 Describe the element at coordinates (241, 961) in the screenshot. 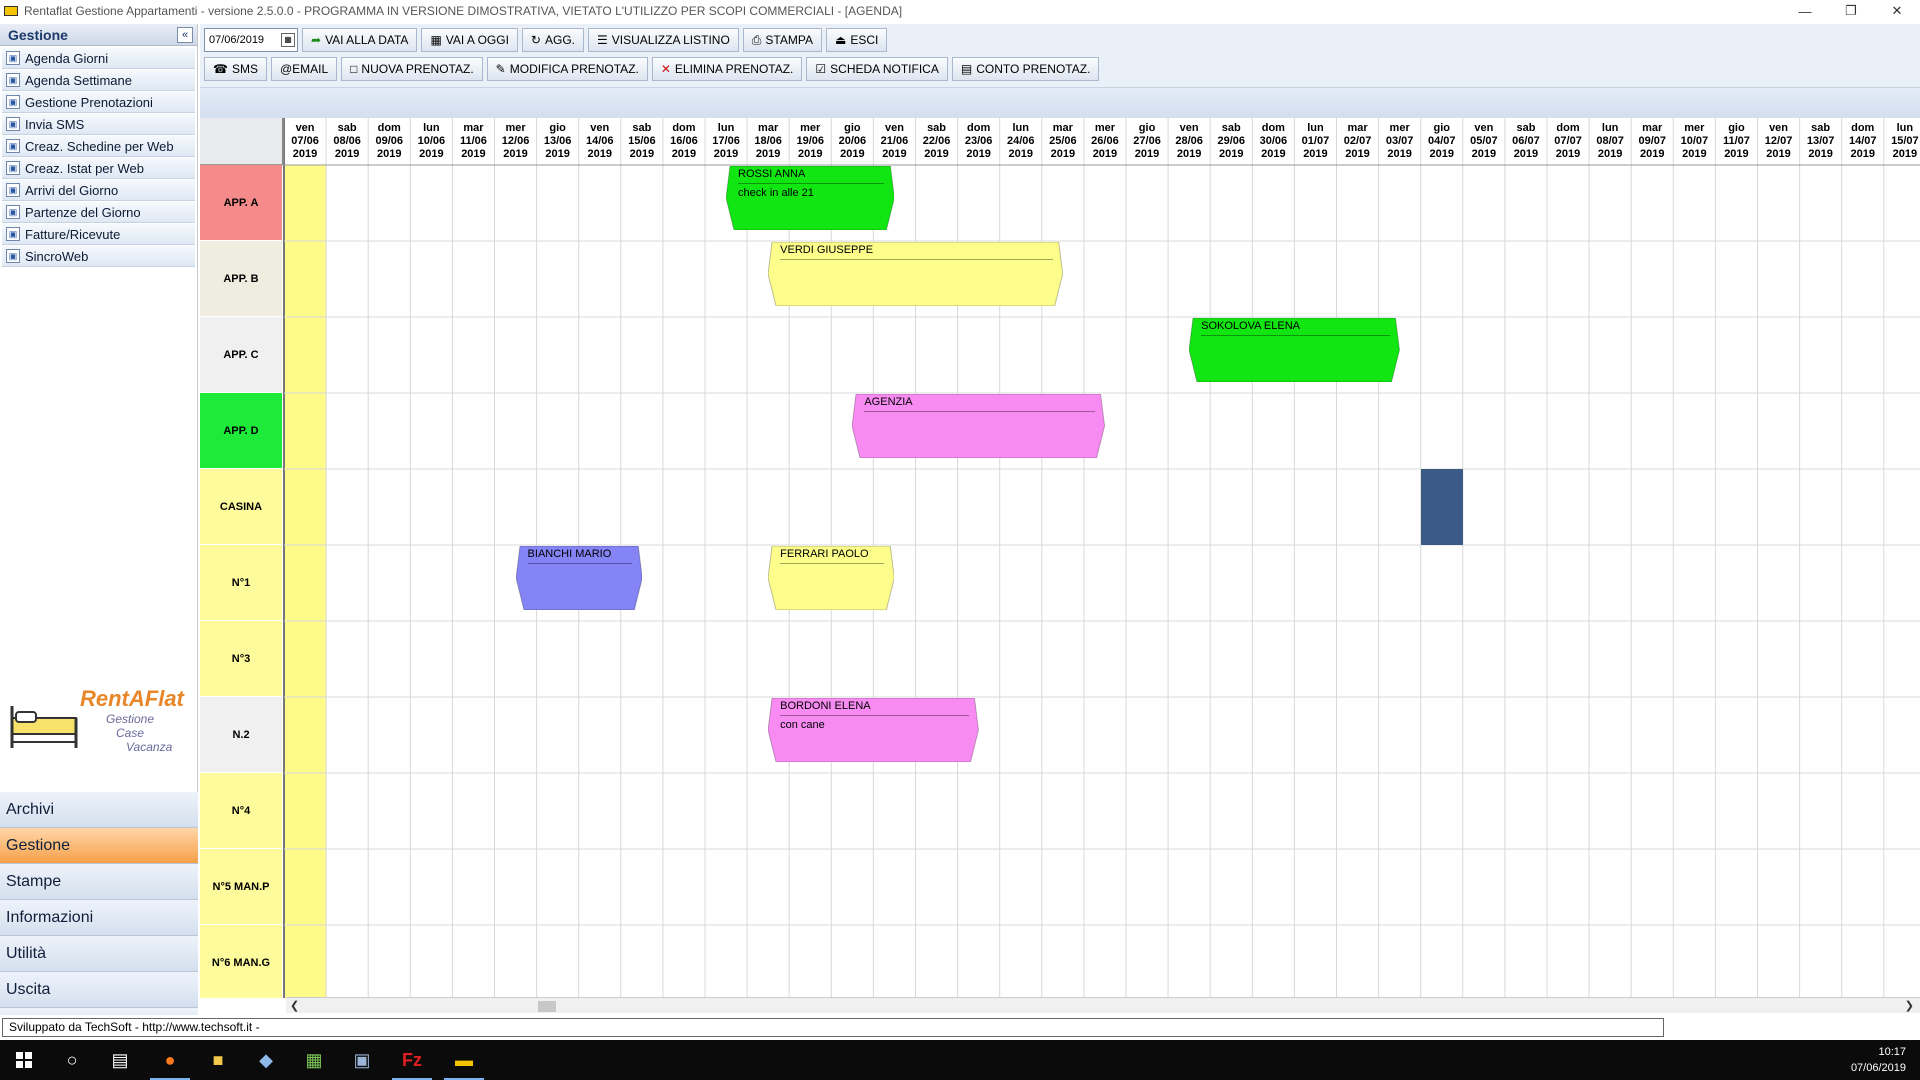

I see `room-label-n-6-man-g: N°6 MAN.G` at that location.